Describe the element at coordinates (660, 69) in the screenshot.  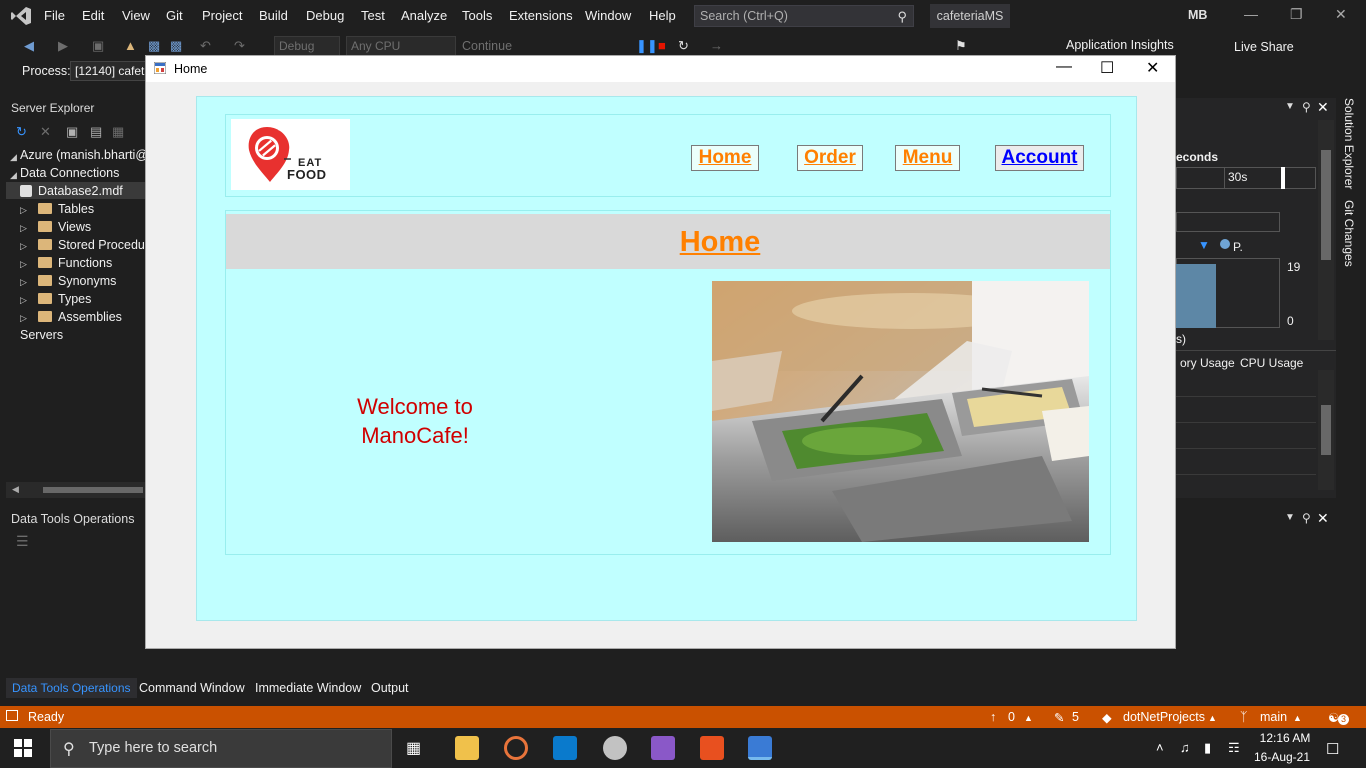
I see `home-window-titlebar` at that location.